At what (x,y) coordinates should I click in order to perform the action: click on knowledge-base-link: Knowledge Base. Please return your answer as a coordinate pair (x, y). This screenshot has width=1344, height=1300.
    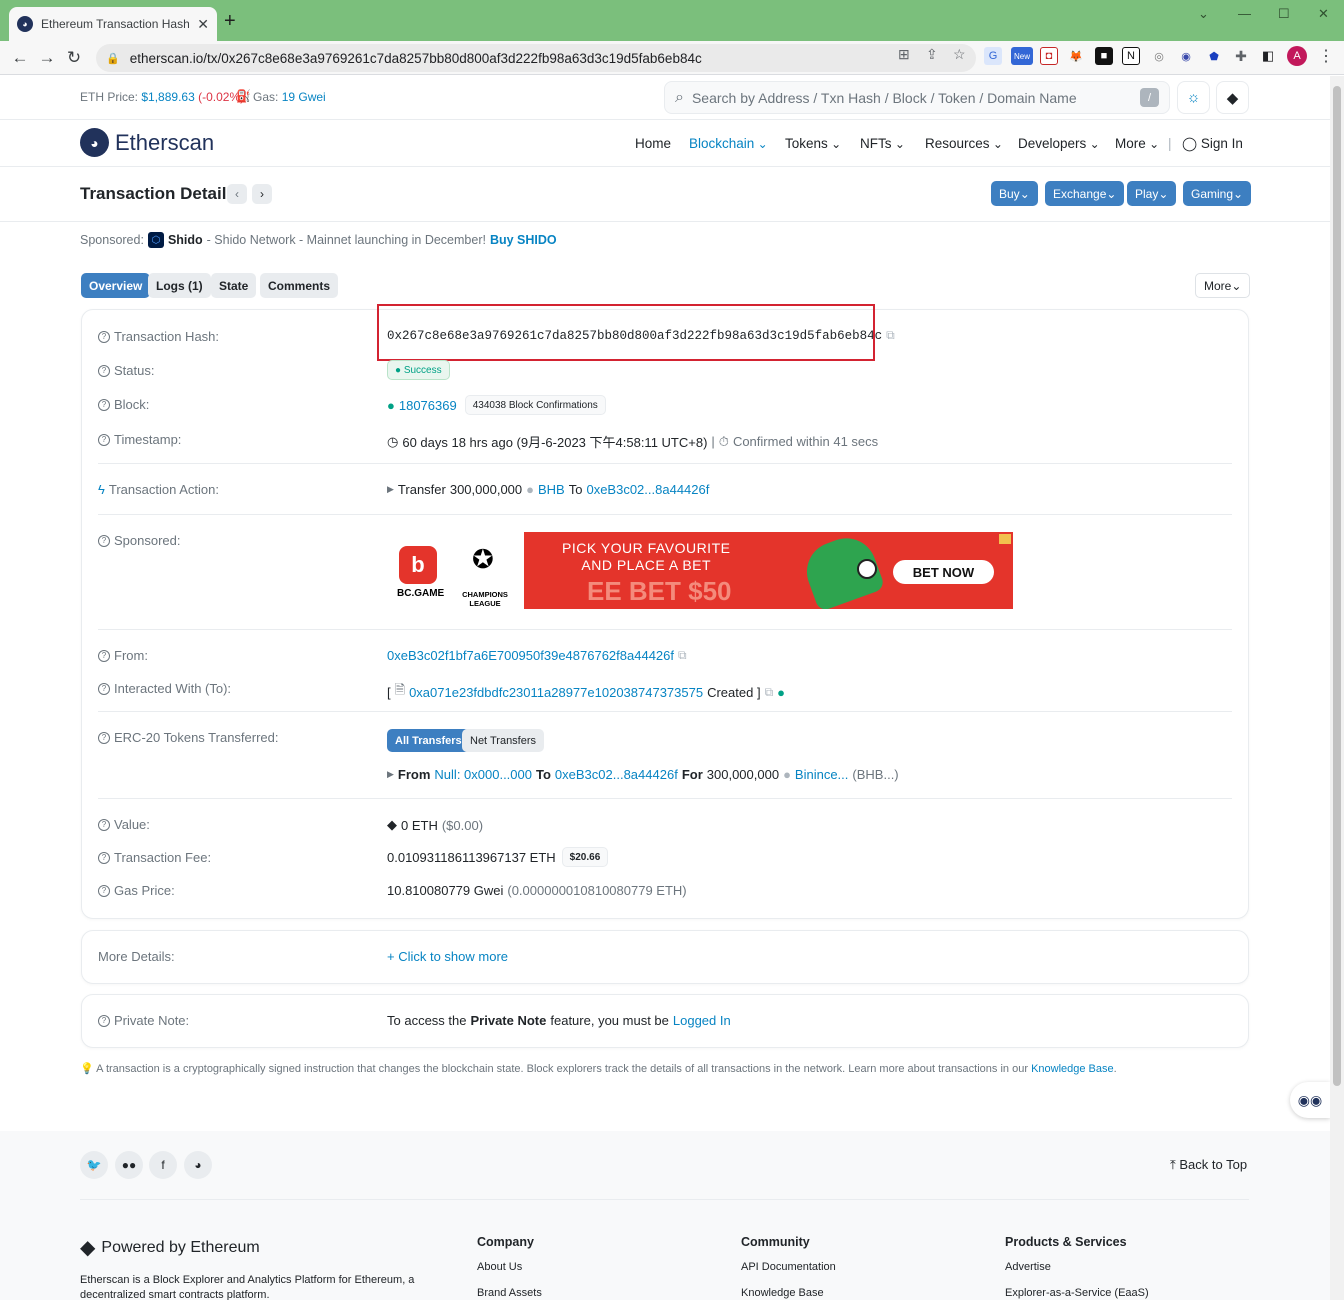
    Looking at the image, I should click on (1072, 1069).